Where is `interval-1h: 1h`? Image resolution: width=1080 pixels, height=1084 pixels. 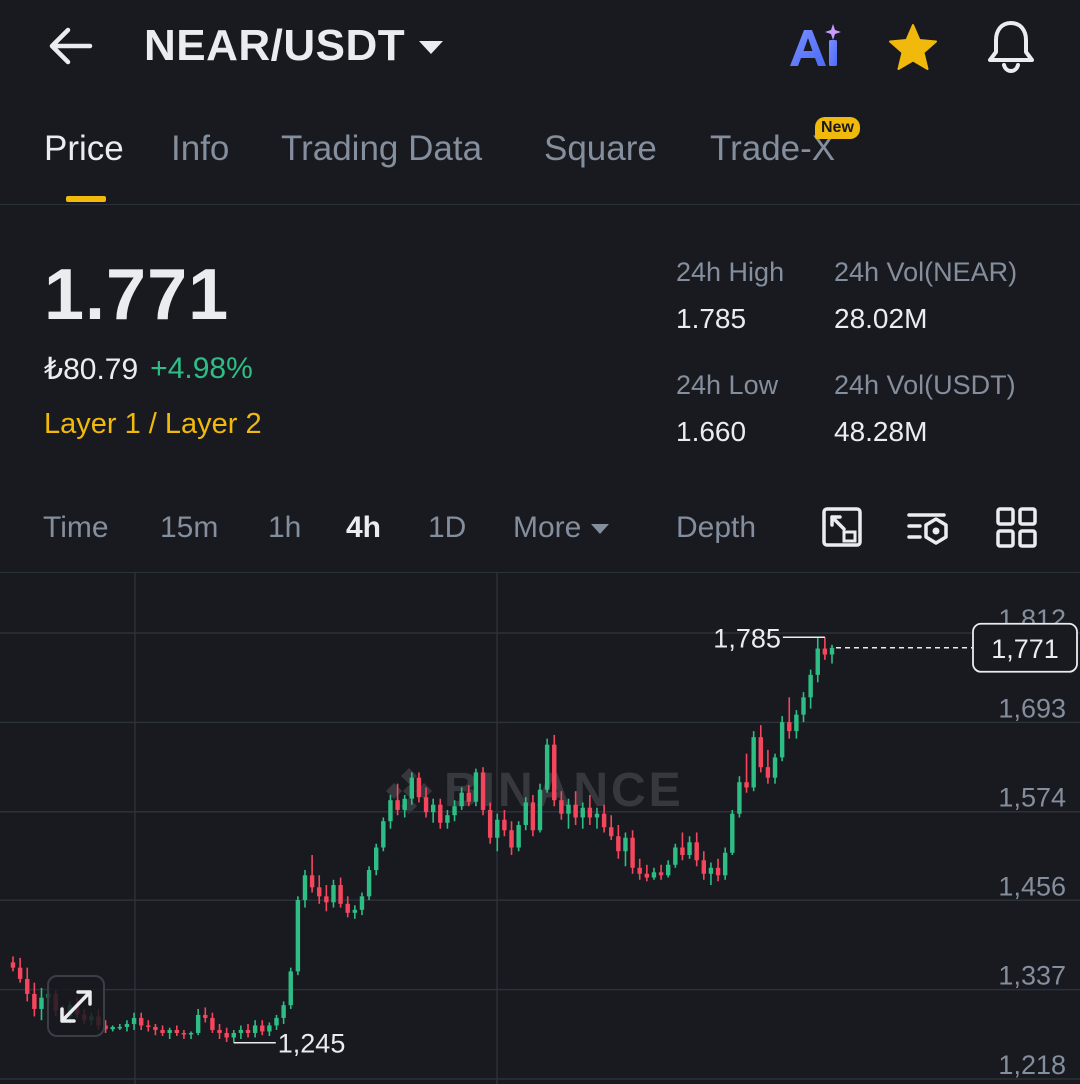 interval-1h: 1h is located at coordinates (284, 528).